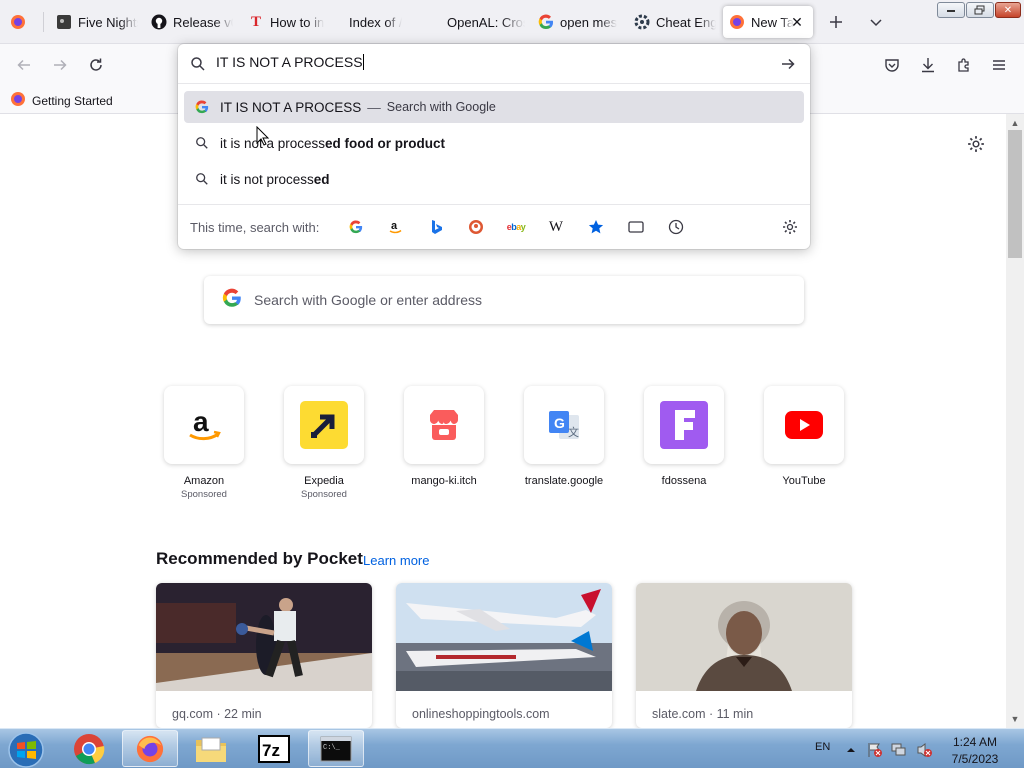 The image size is (1024, 774). I want to click on forward-button, so click(60, 65).